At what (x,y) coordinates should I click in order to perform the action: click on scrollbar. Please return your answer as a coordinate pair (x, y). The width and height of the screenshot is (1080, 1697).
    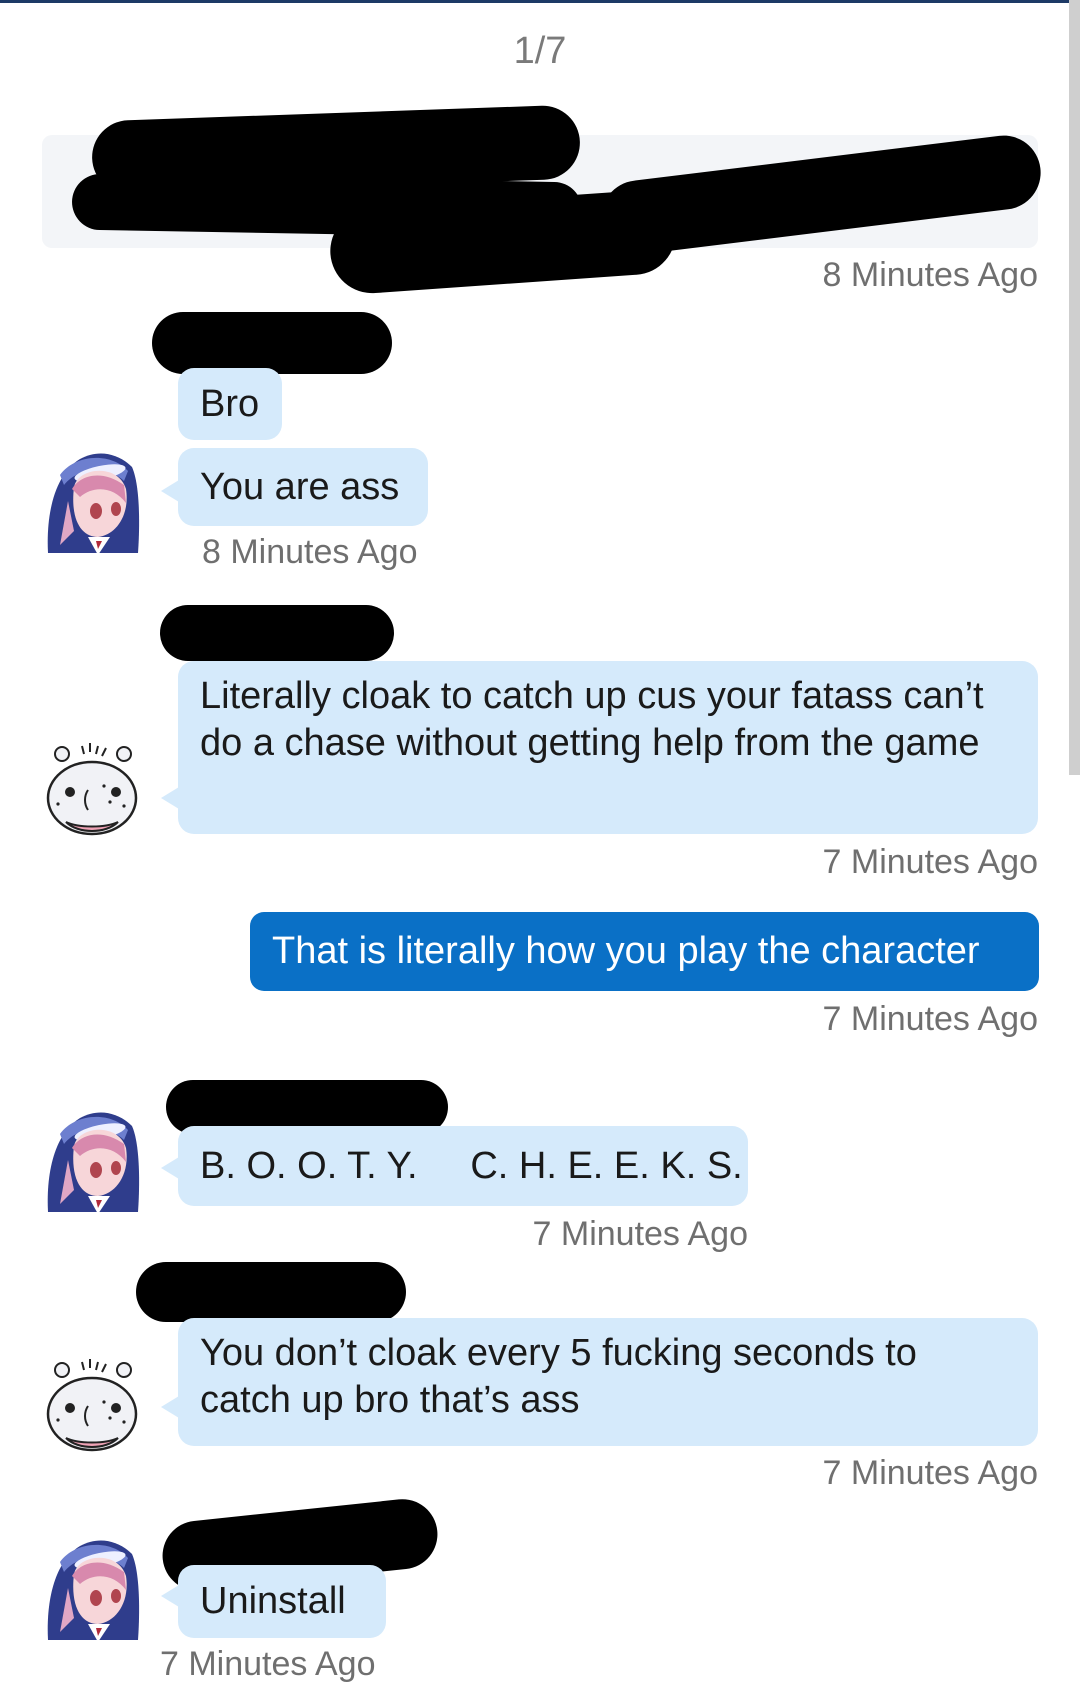
    Looking at the image, I should click on (1074, 387).